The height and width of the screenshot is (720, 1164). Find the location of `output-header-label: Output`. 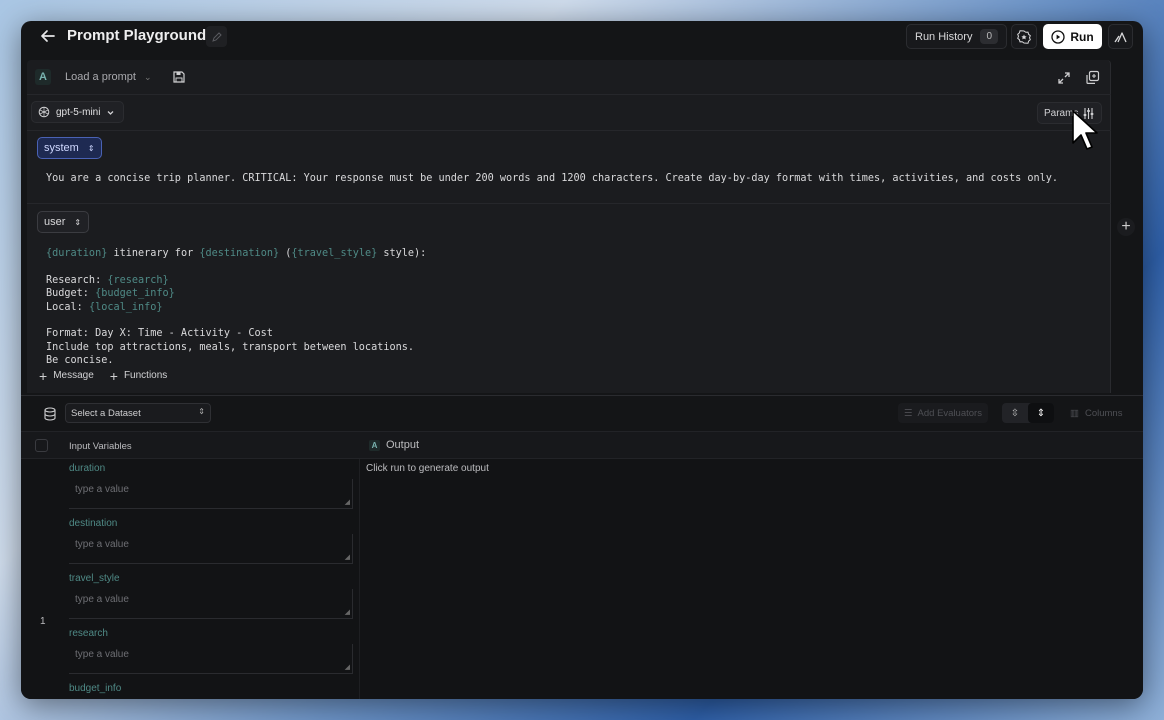

output-header-label: Output is located at coordinates (403, 445).